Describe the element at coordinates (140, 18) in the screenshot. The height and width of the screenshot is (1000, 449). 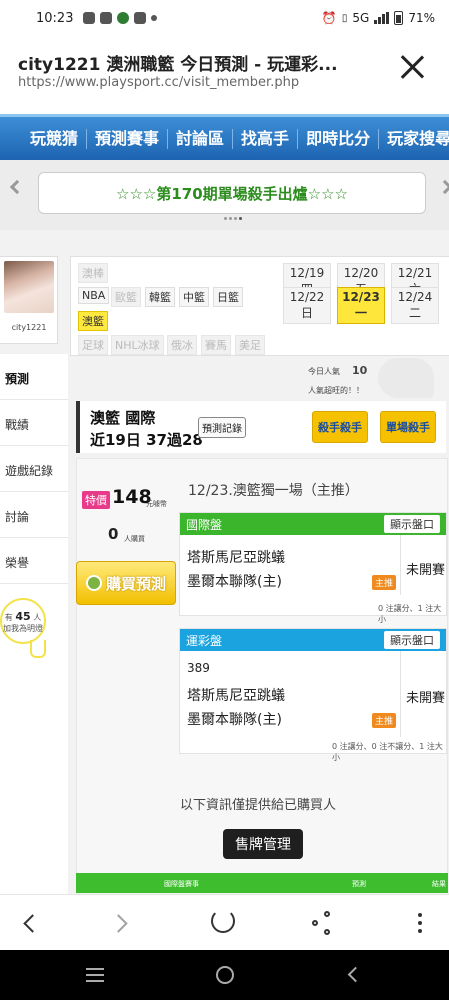
I see `notification-icon` at that location.